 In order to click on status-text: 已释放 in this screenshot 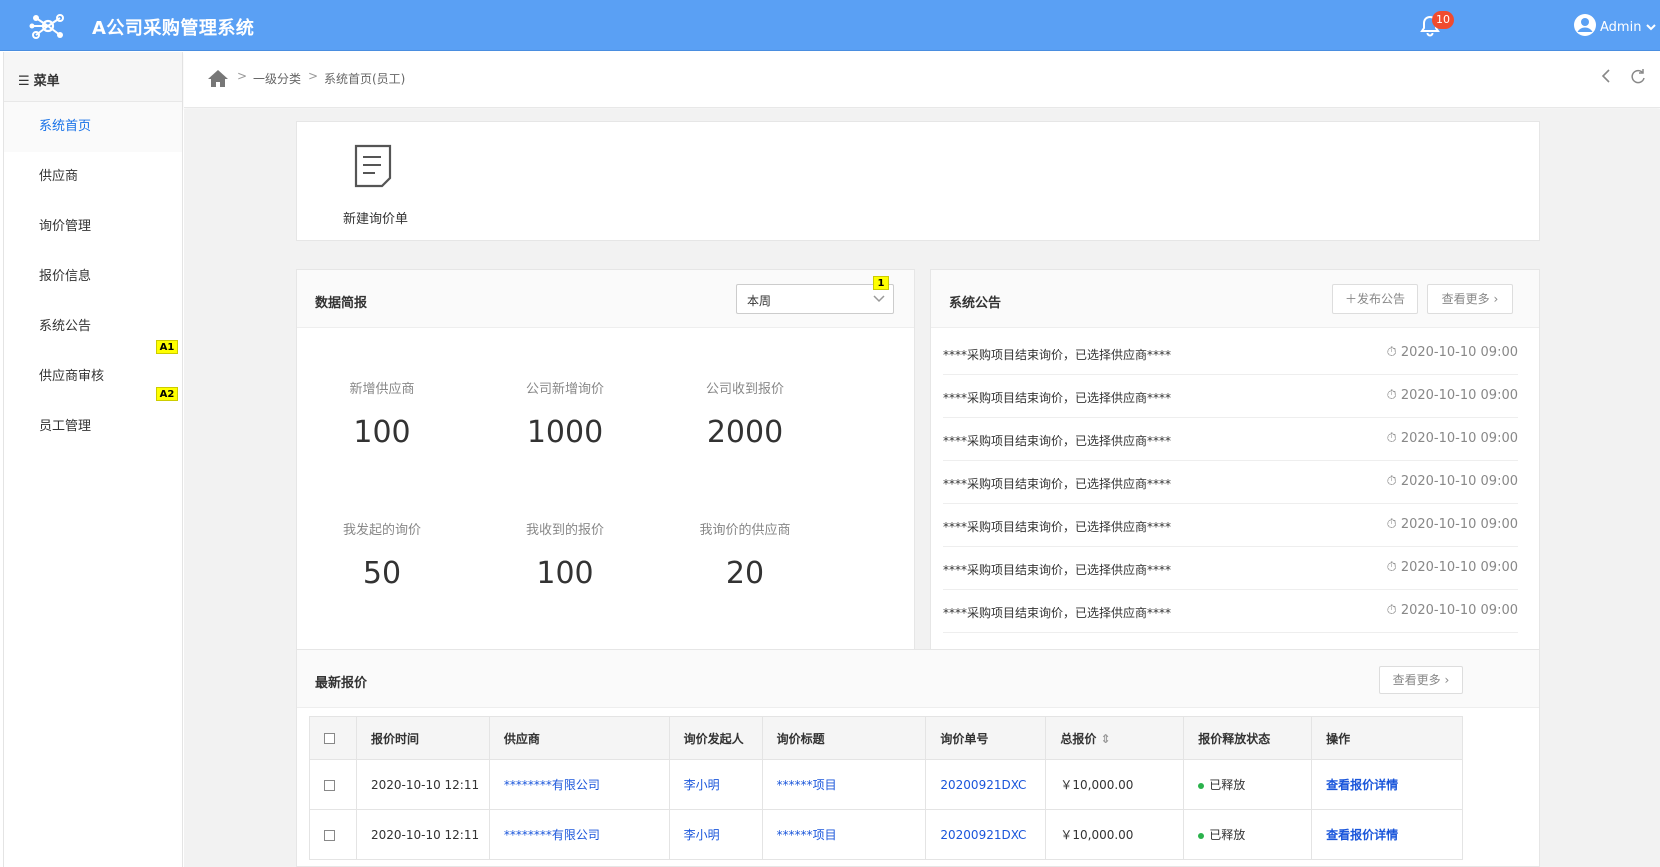, I will do `click(1227, 835)`.